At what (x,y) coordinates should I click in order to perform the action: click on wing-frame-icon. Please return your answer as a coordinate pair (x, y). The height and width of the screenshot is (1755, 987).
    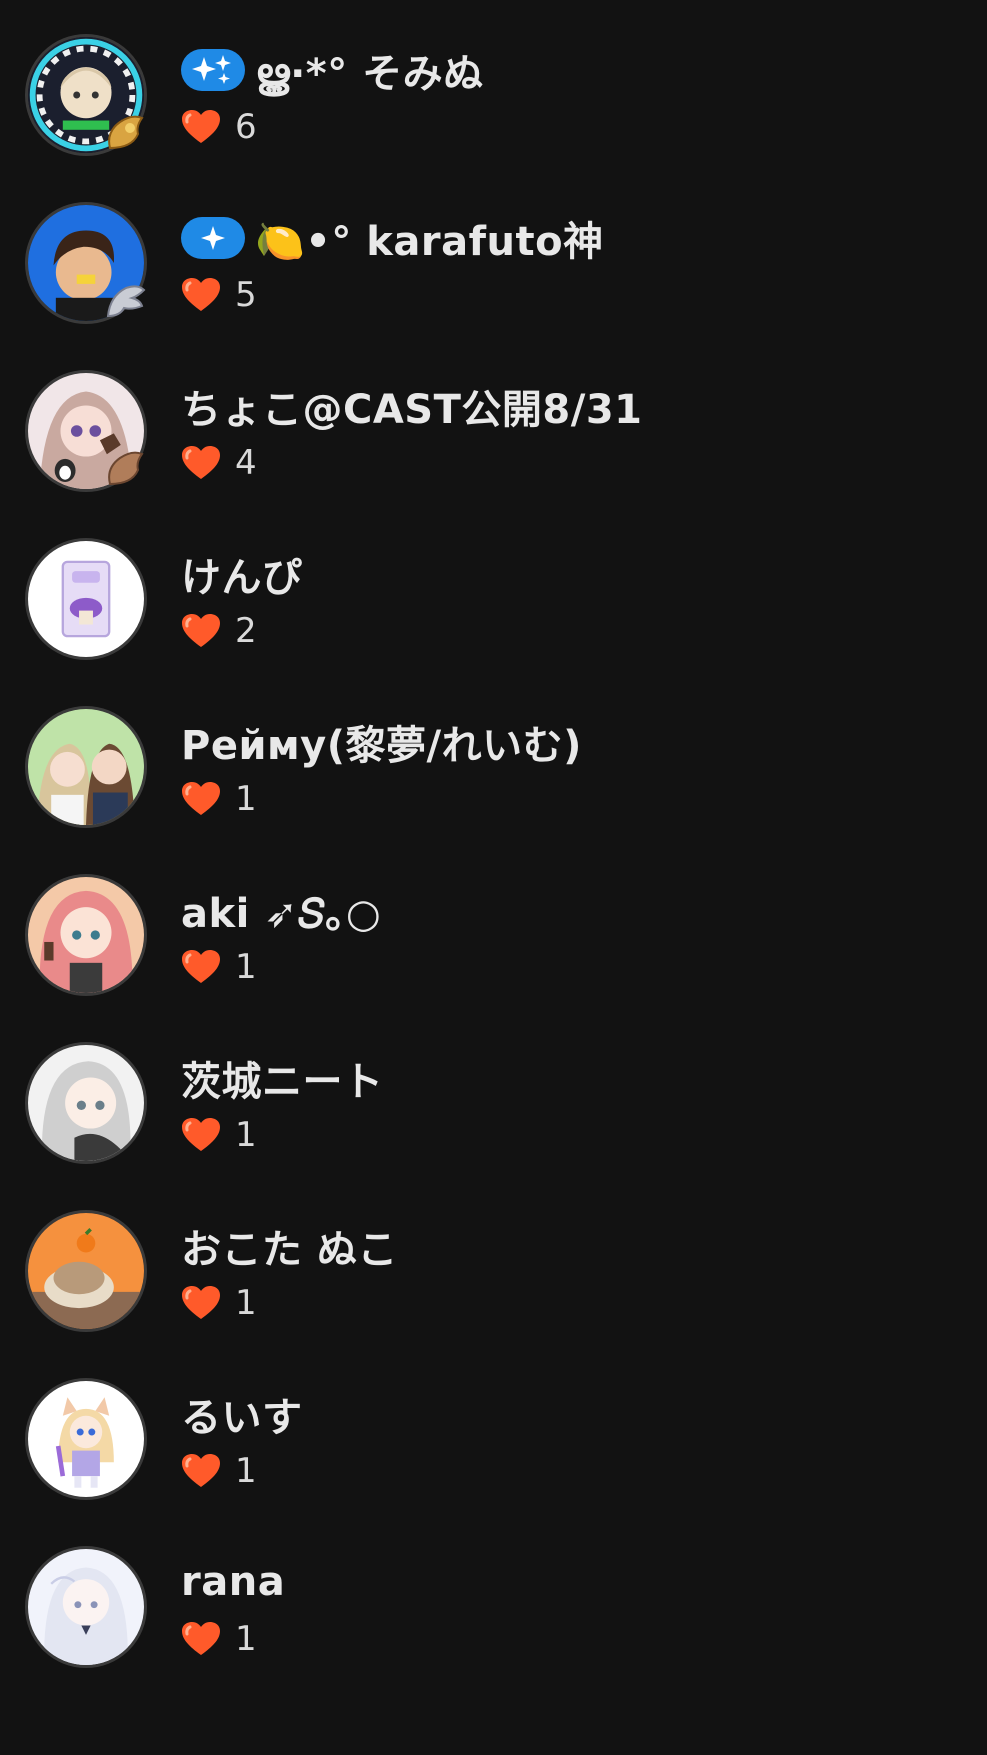
    Looking at the image, I should click on (126, 301).